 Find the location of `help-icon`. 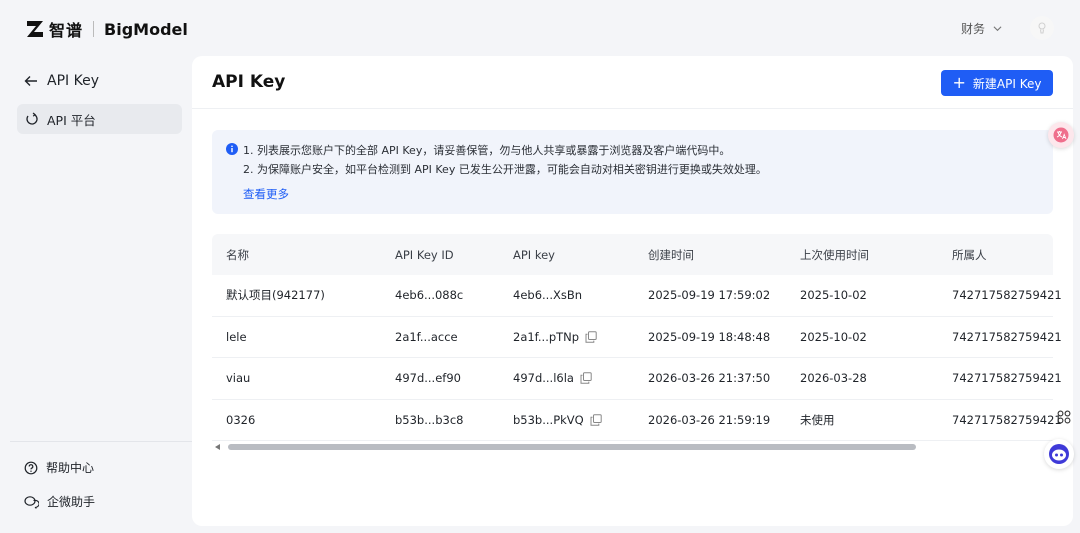

help-icon is located at coordinates (31, 467).